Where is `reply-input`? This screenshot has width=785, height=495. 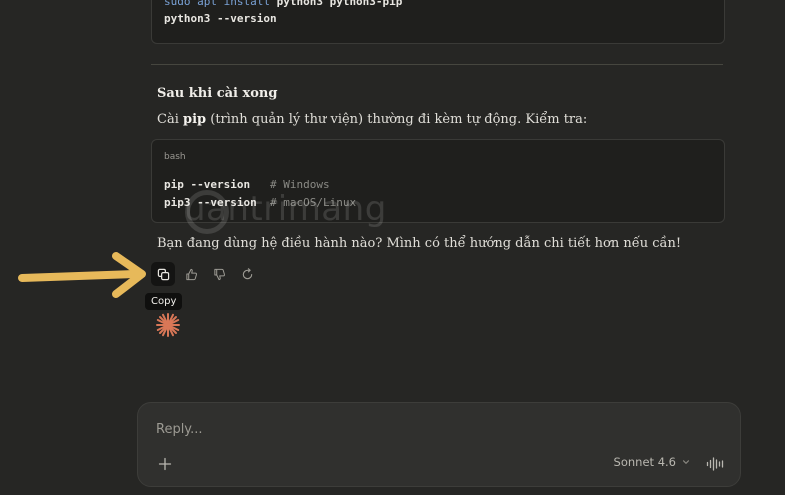
reply-input is located at coordinates (376, 429).